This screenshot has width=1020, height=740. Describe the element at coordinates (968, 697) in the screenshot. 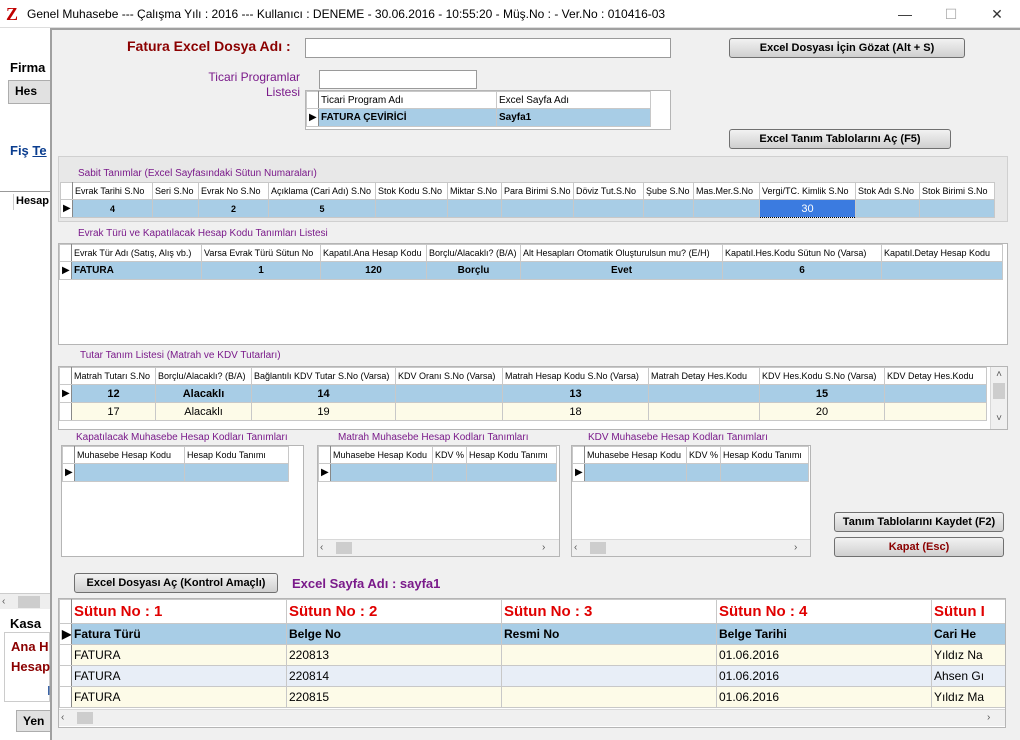

I see `sheet-cell: Yıldız Ma` at that location.